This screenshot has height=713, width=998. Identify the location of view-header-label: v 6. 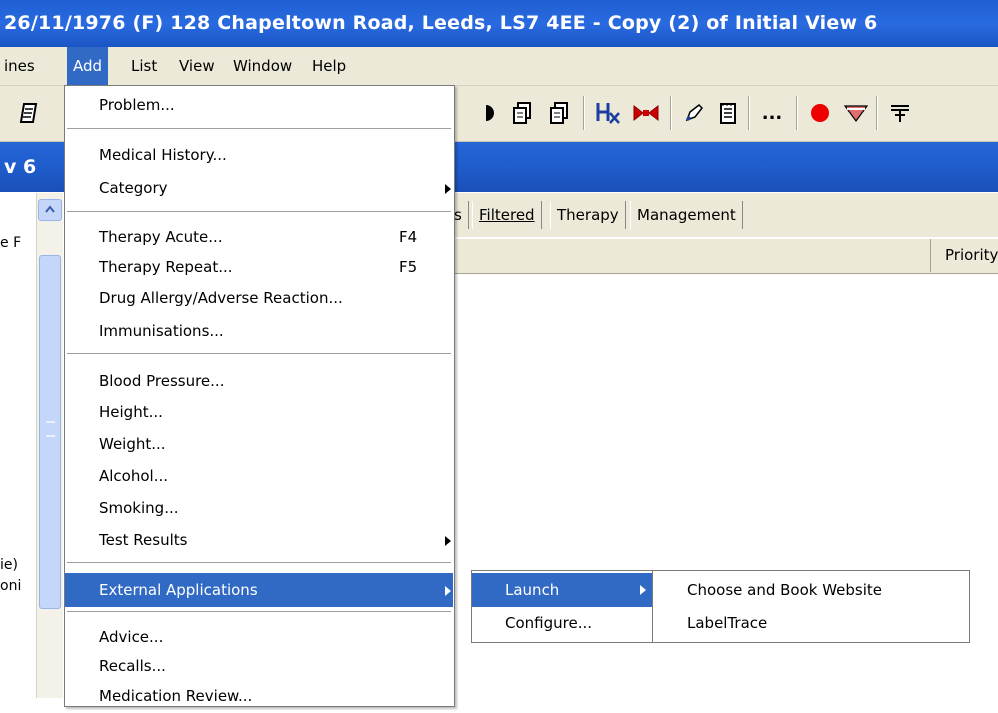
(20, 167).